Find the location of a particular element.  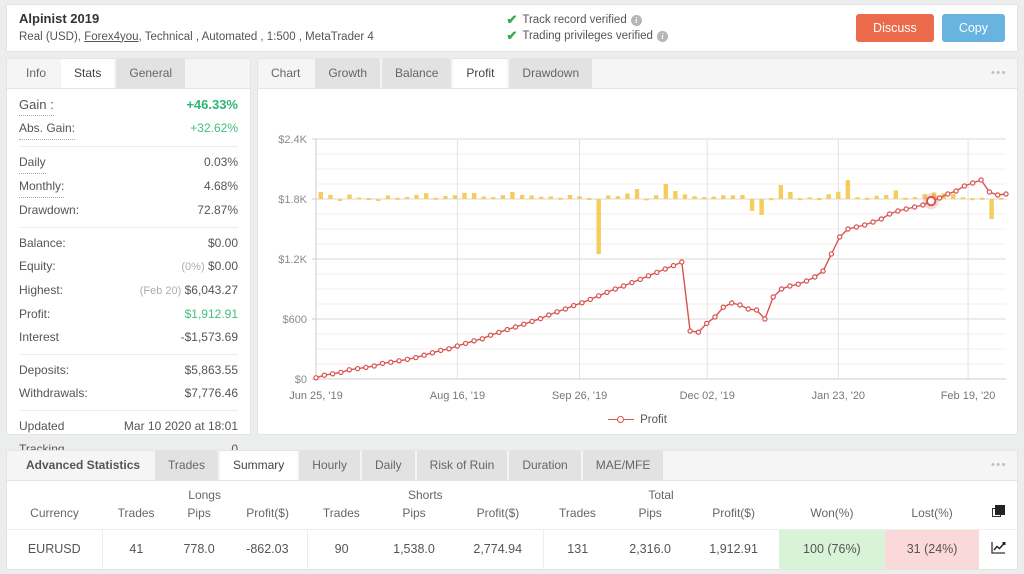

stat-abs-gain: Abs. Gain: +32.62% is located at coordinates (128, 129).